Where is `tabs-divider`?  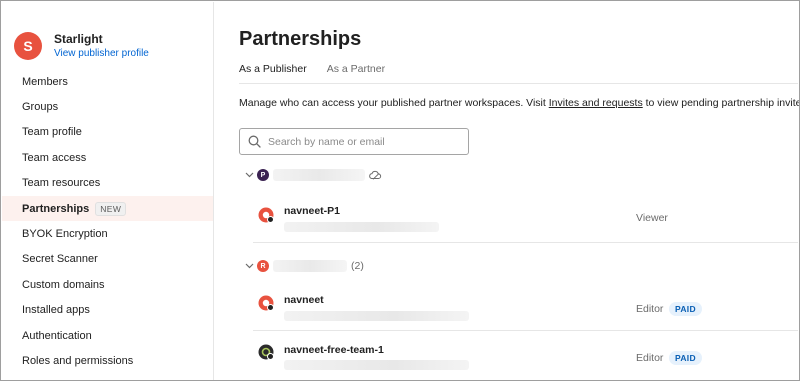 tabs-divider is located at coordinates (518, 83).